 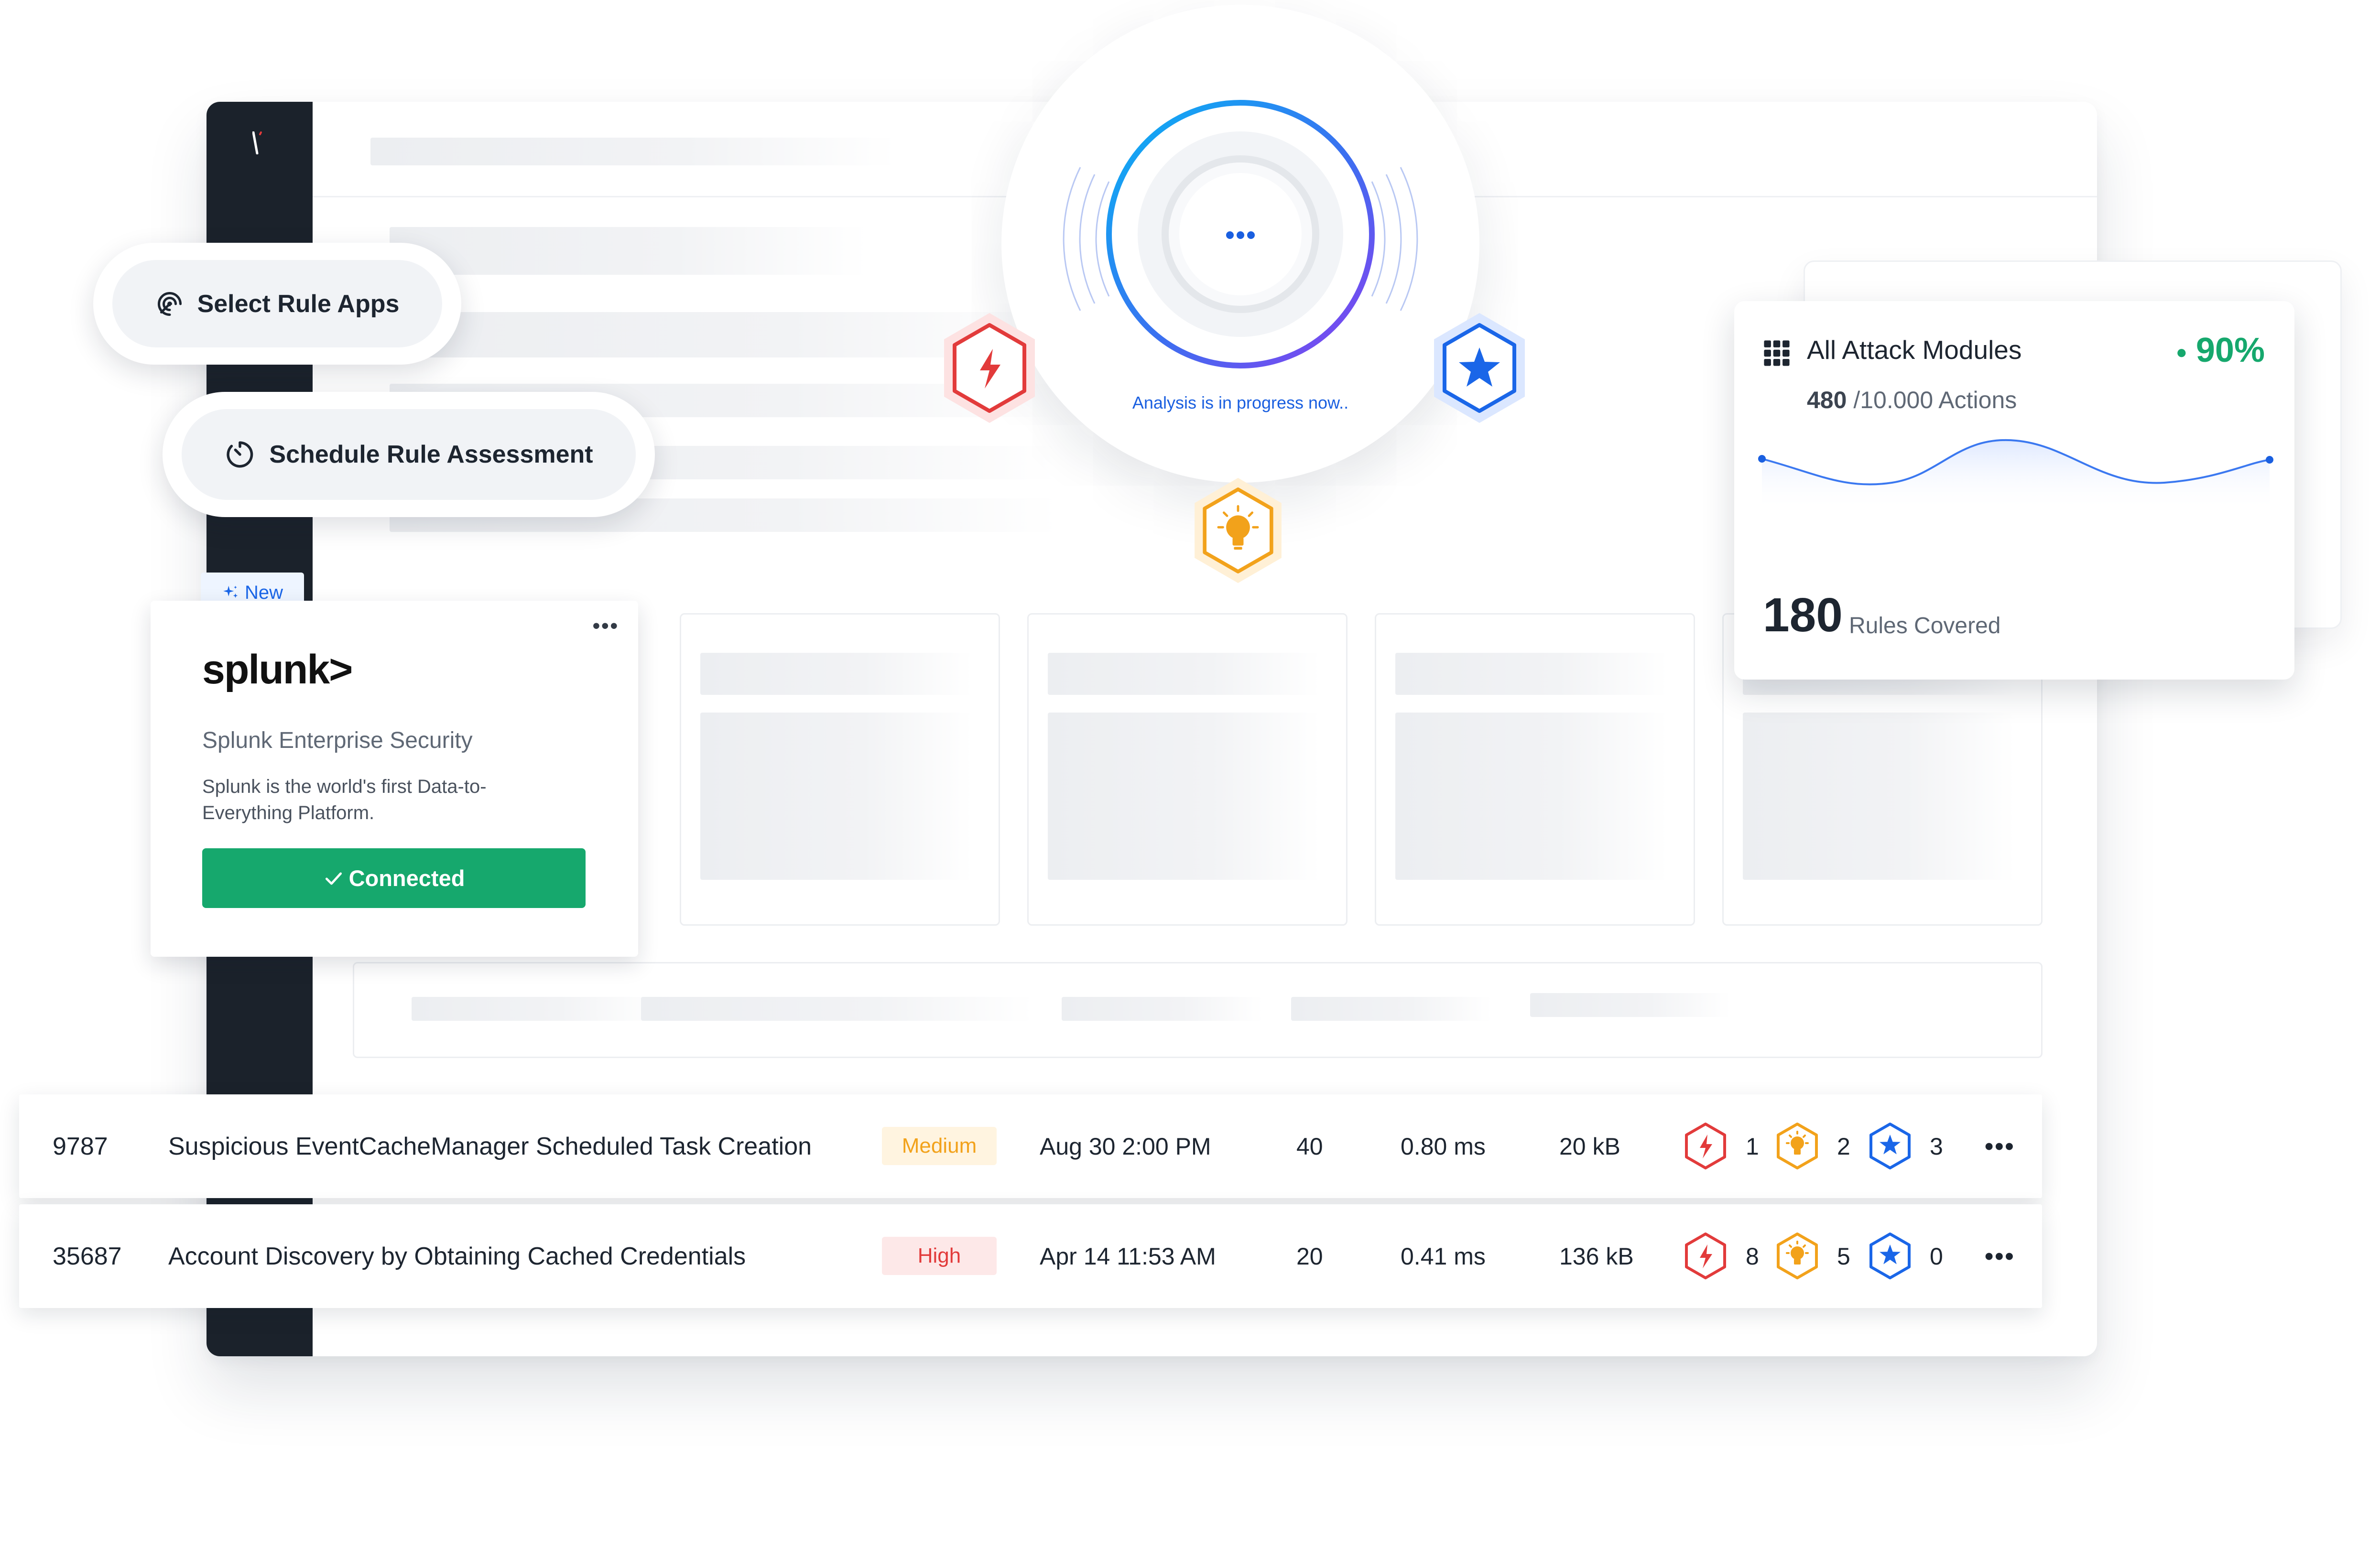 What do you see at coordinates (1198, 1010) in the screenshot?
I see `placeholder-filter-bar` at bounding box center [1198, 1010].